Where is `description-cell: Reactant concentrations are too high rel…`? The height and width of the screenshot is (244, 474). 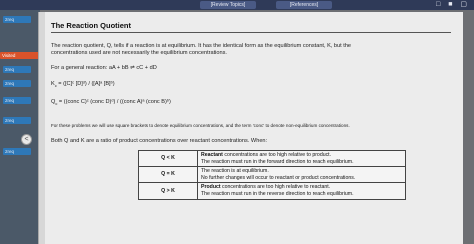
description-cell: Reactant concentrations are too high rel… is located at coordinates (301, 158).